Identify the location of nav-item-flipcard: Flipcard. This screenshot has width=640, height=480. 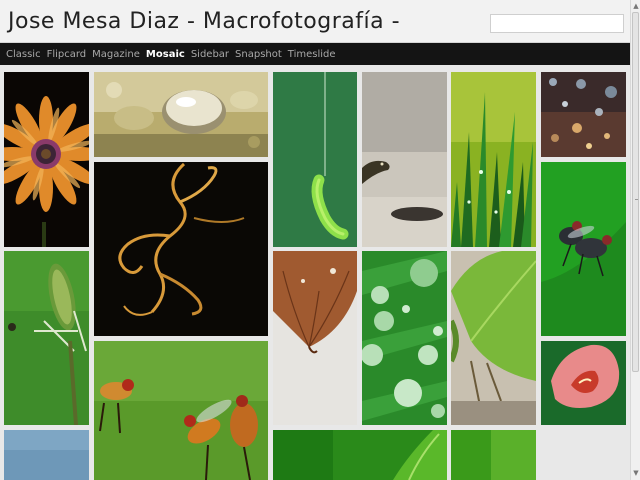
(67, 54).